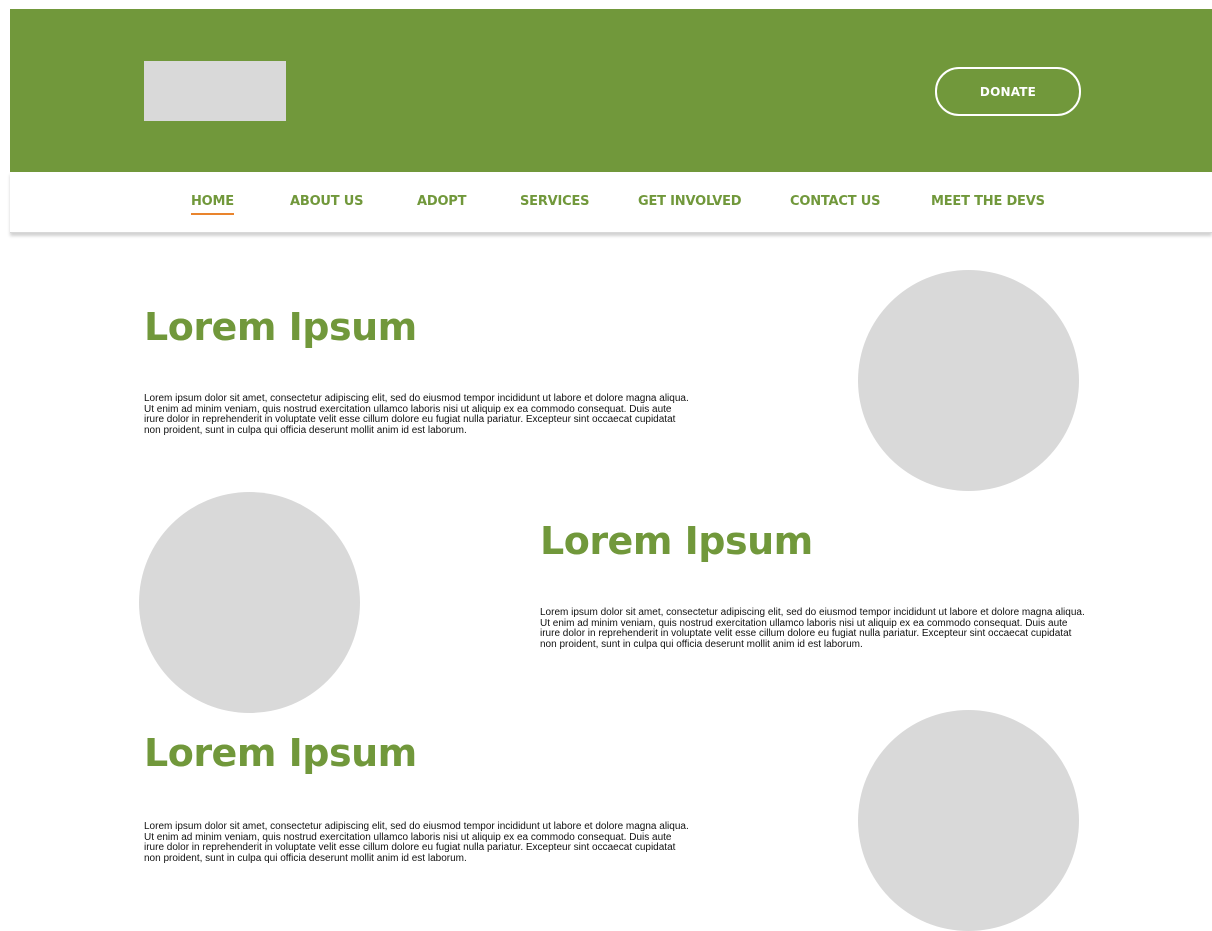 The height and width of the screenshot is (931, 1212). Describe the element at coordinates (835, 201) in the screenshot. I see `nav-item-contact-us: CONTACT US` at that location.